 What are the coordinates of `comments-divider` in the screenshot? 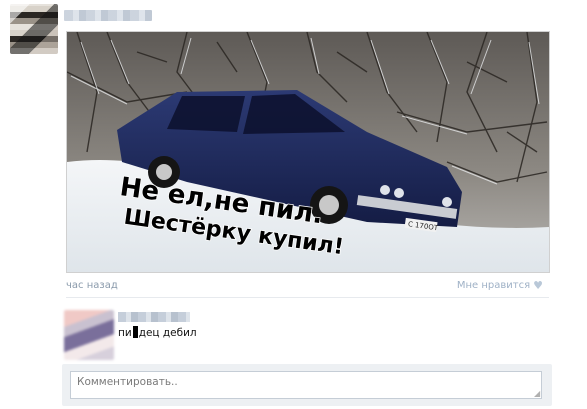 It's located at (307, 297).